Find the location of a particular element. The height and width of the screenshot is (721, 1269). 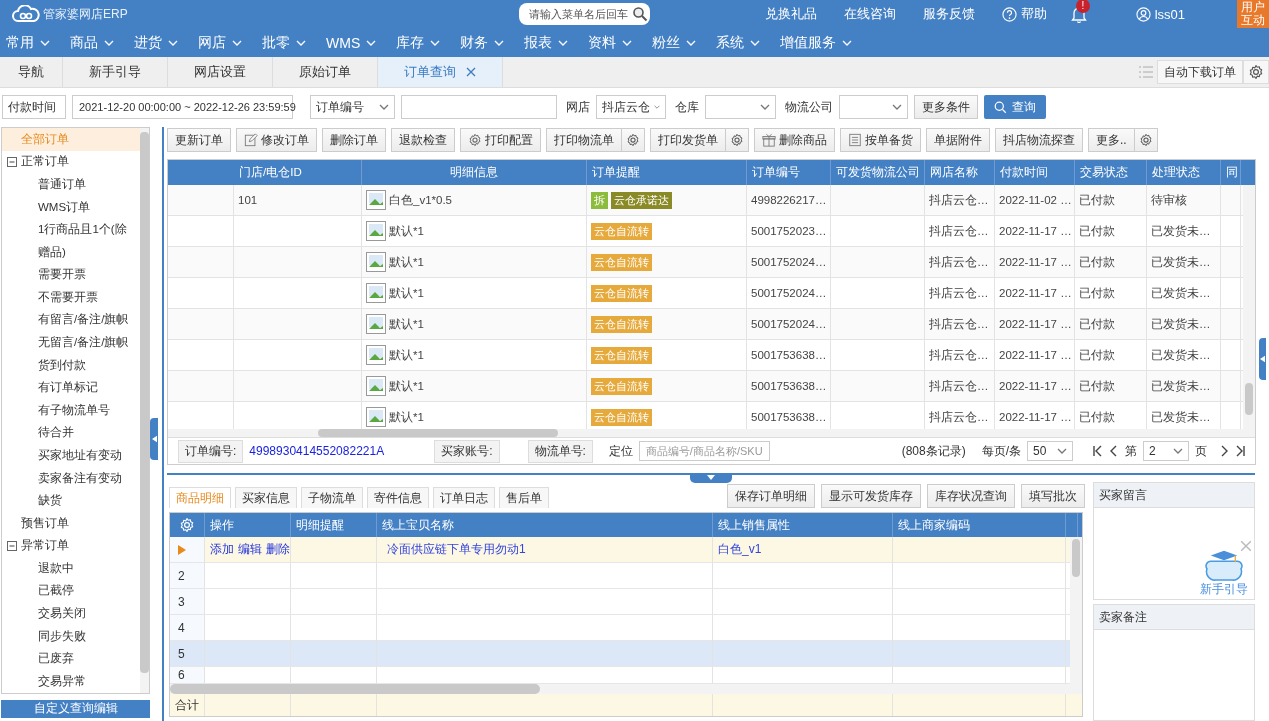

detail-action-button: 填写批次 is located at coordinates (1053, 496).